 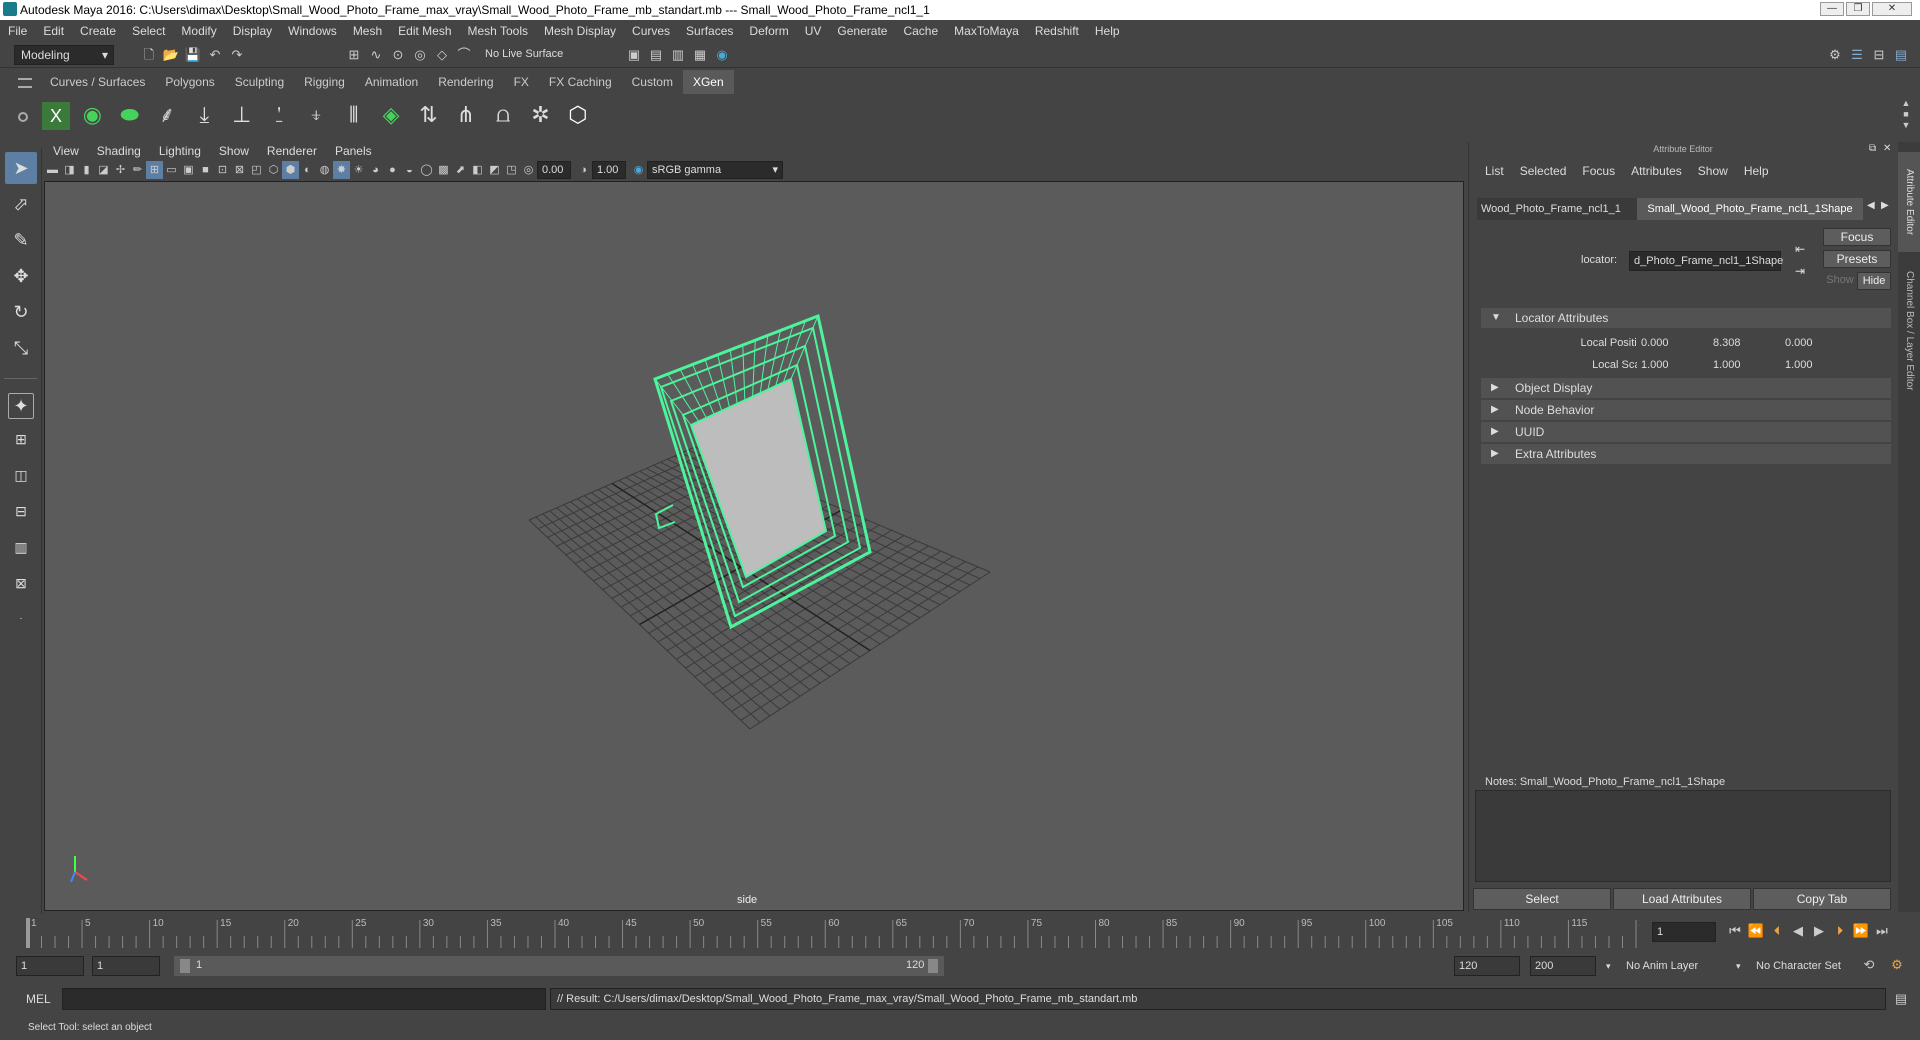 What do you see at coordinates (464, 55) in the screenshot?
I see `magnet-icon: ⌒` at bounding box center [464, 55].